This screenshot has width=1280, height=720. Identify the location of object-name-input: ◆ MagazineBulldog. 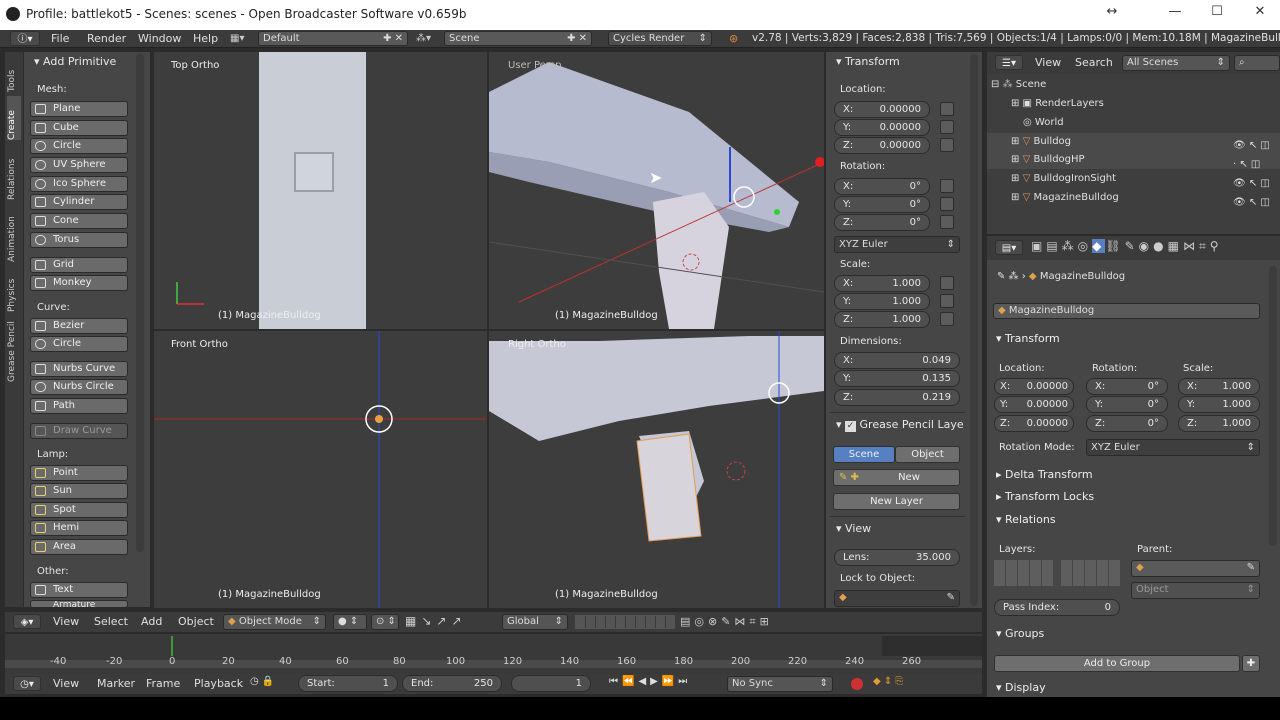
(1126, 311).